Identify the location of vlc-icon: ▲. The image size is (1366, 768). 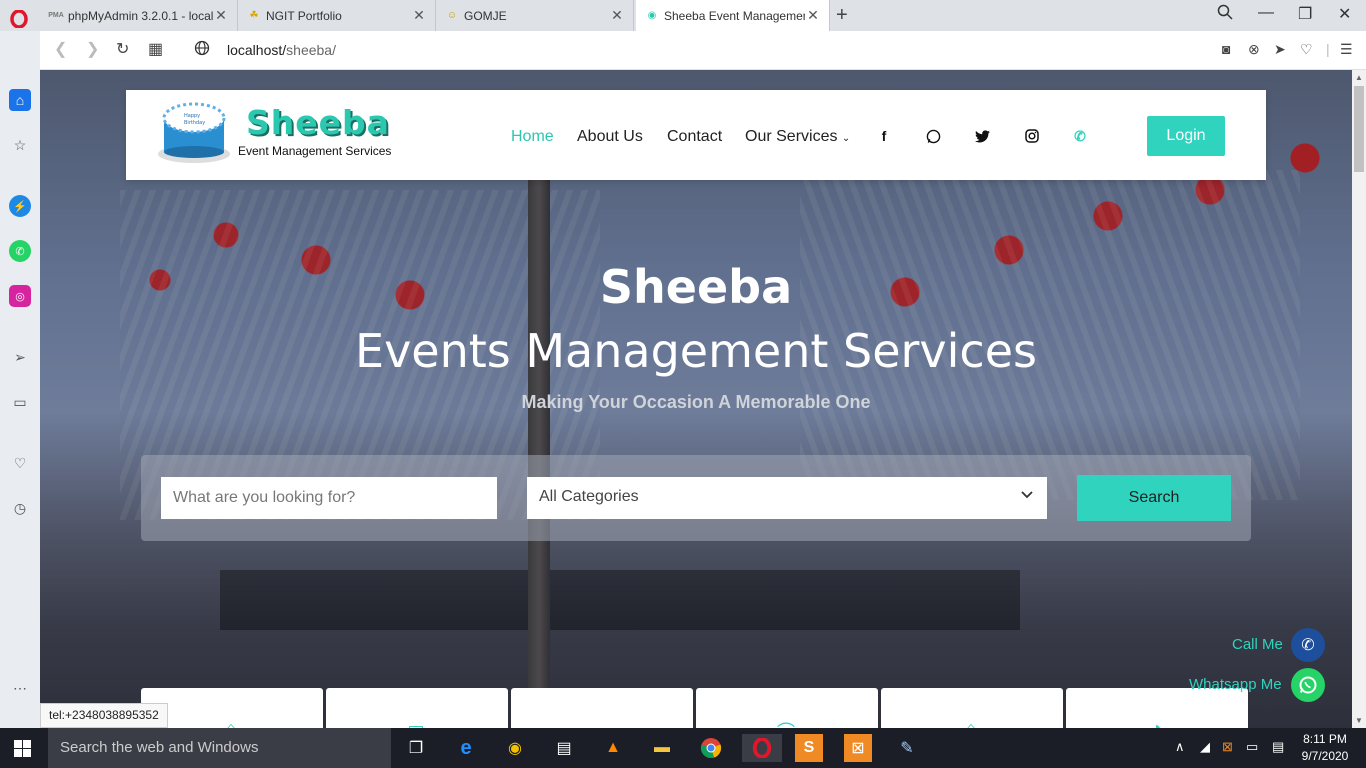
(613, 748).